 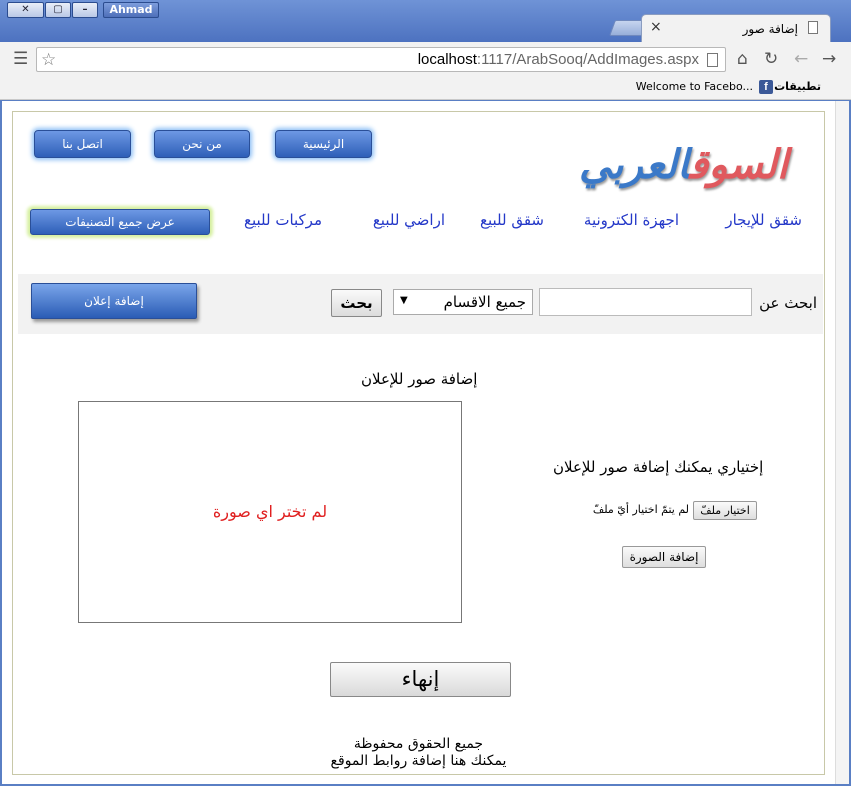 I want to click on footer-links-note: يمكنك هنا إضافة روابط الموقع, so click(x=418, y=761).